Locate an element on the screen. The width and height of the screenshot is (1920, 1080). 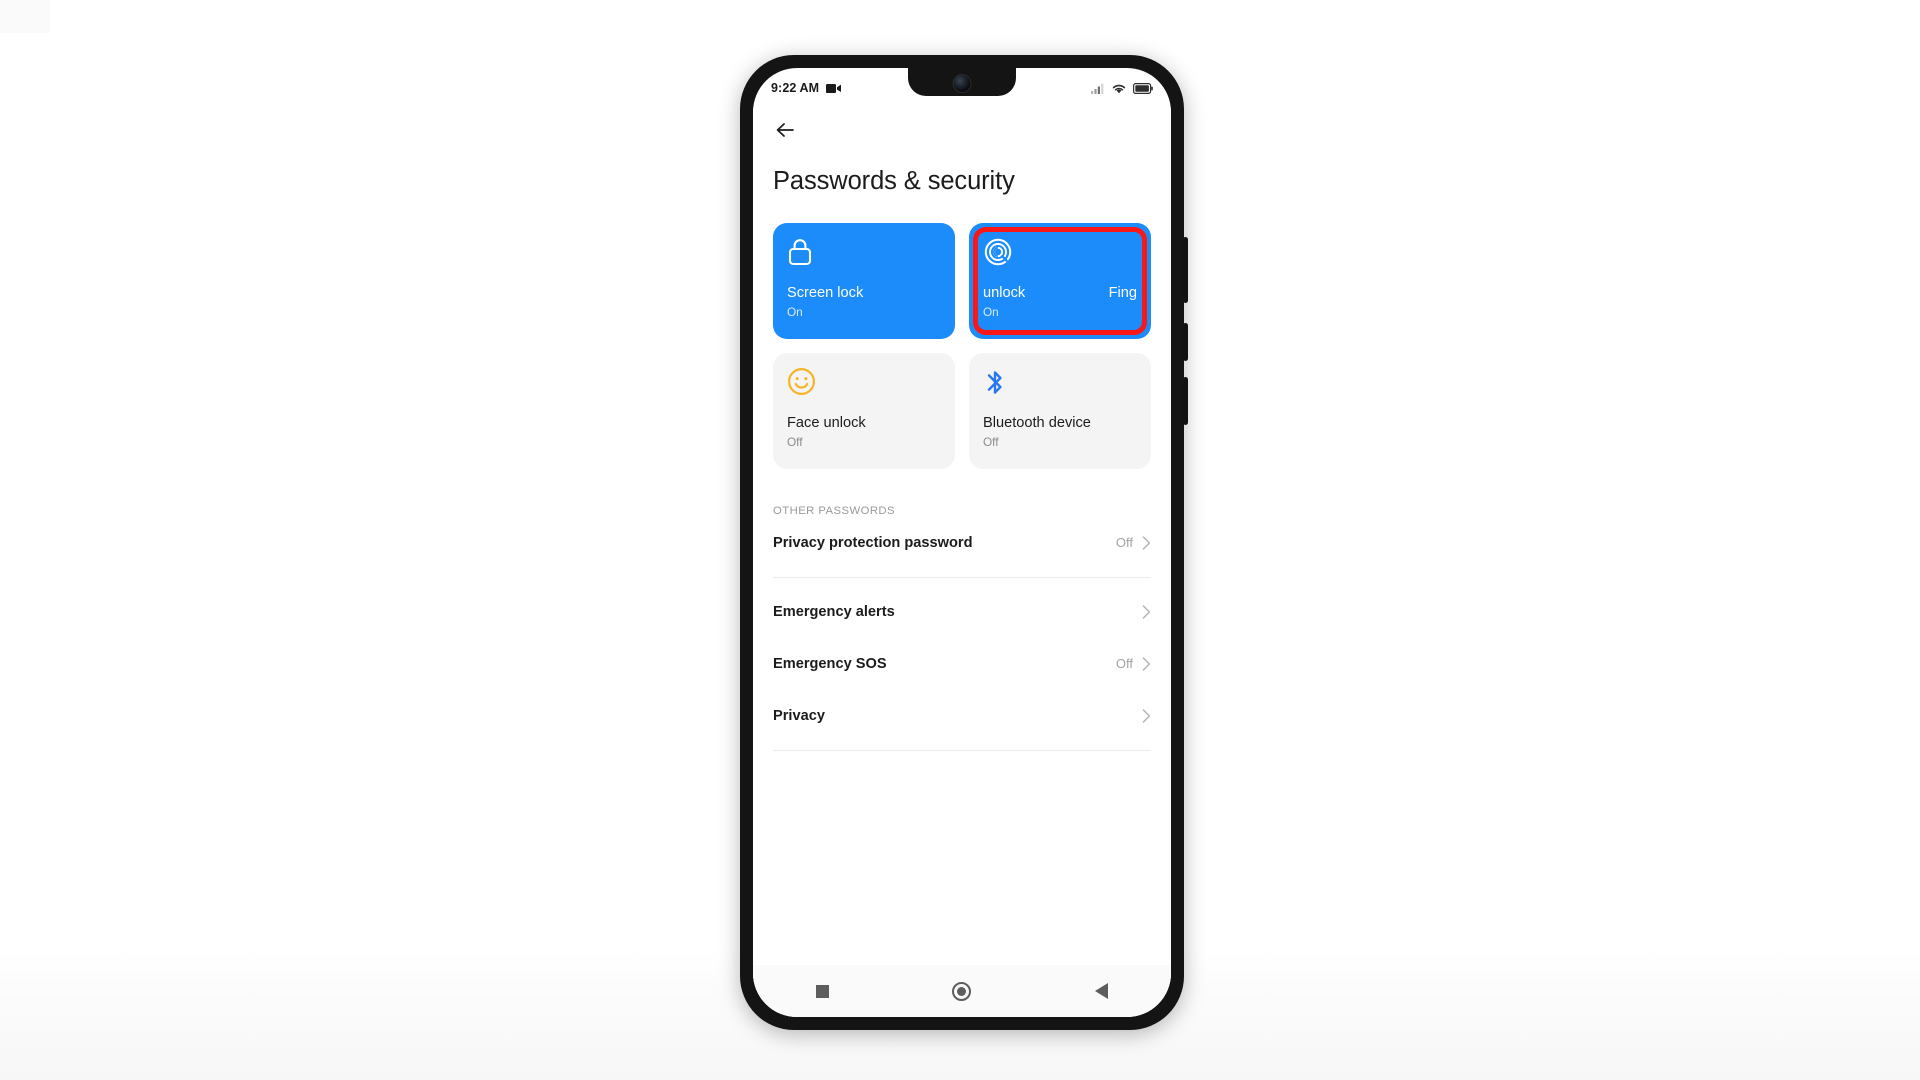
android-navigation-bar is located at coordinates (962, 991).